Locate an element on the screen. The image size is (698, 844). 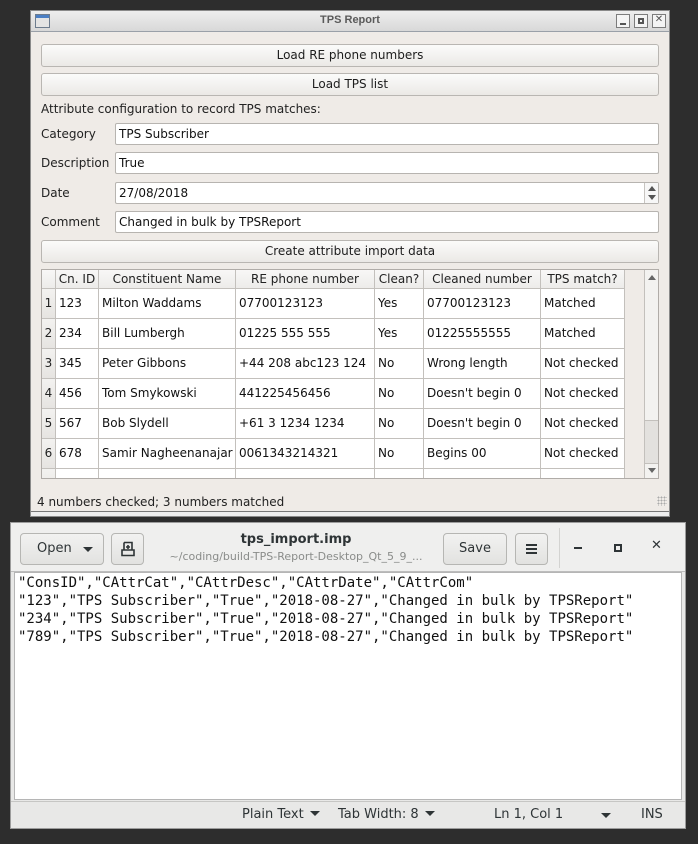
table-row-partial is located at coordinates (333, 473).